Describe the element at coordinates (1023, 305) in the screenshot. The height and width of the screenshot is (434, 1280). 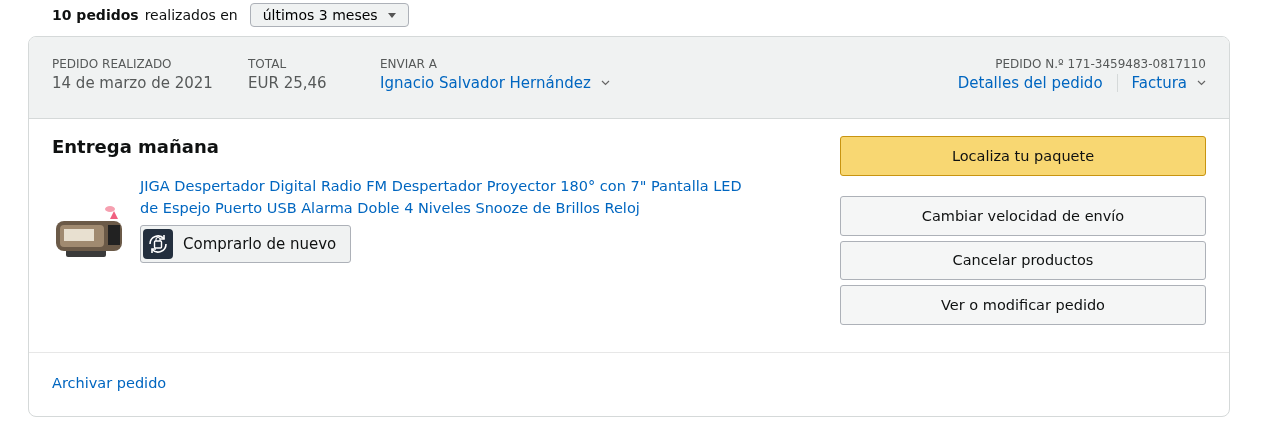
I see `action-button: Ver o modificar pedido` at that location.